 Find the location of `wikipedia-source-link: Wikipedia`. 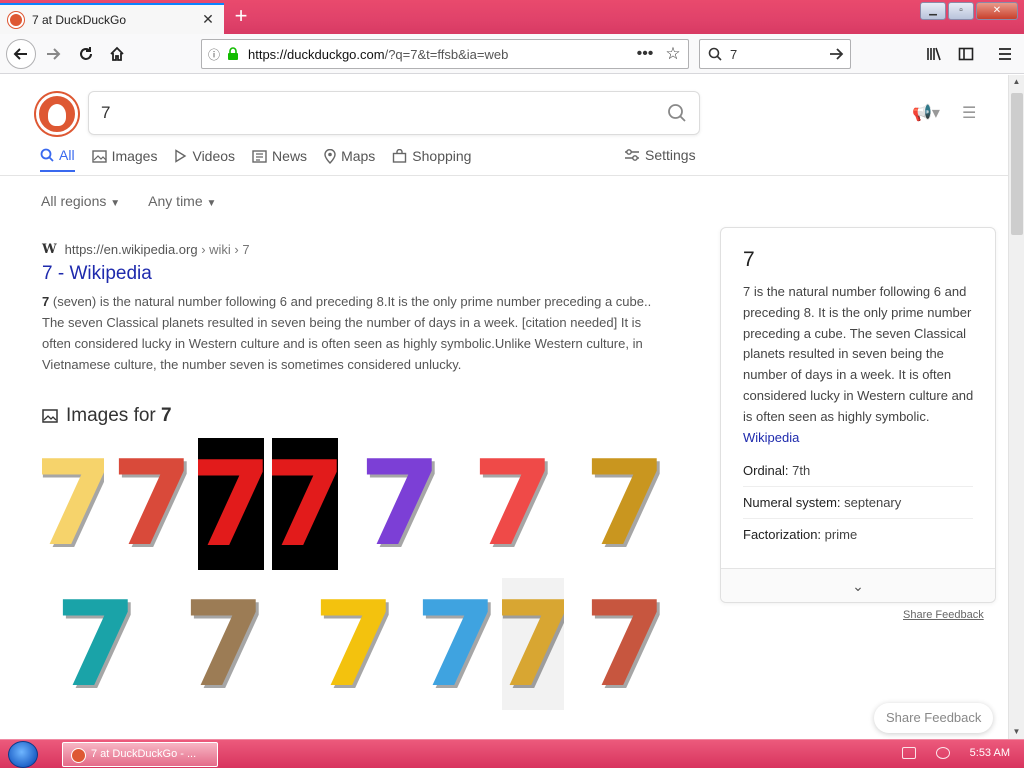

wikipedia-source-link: Wikipedia is located at coordinates (771, 437).